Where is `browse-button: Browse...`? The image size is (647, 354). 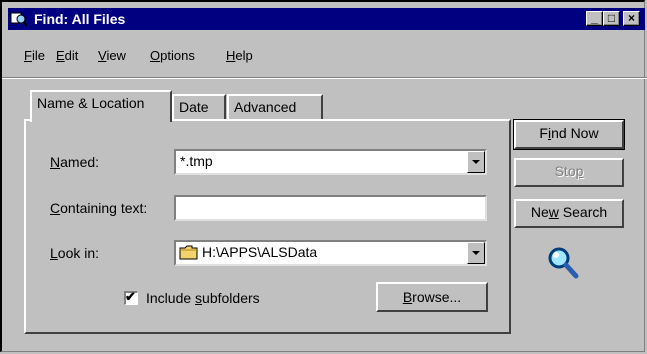 browse-button: Browse... is located at coordinates (432, 297).